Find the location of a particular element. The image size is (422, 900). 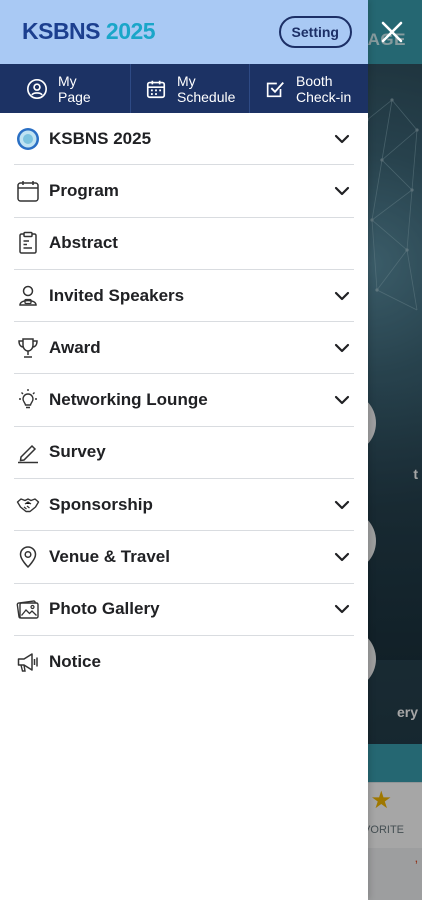

checkbox-icon is located at coordinates (275, 89).